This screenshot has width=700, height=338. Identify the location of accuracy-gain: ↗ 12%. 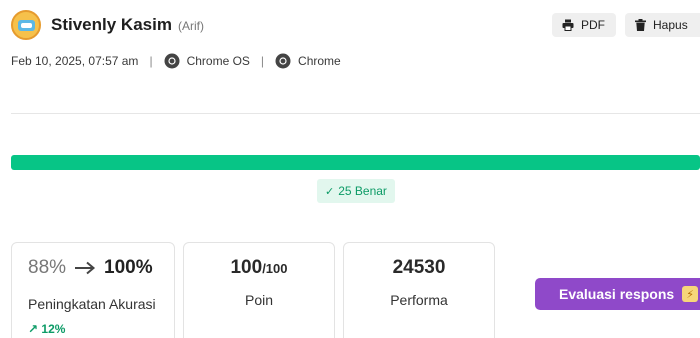
(46, 329).